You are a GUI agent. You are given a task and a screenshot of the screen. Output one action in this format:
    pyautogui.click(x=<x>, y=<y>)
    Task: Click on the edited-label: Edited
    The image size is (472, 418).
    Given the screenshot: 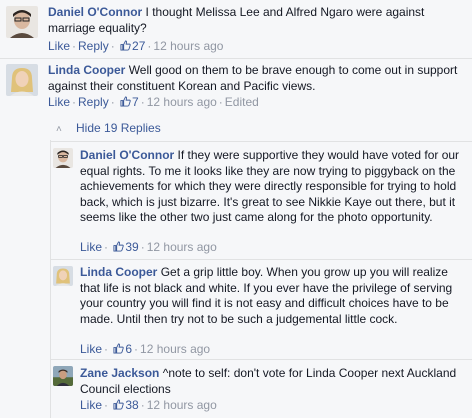 What is the action you would take?
    pyautogui.click(x=242, y=102)
    